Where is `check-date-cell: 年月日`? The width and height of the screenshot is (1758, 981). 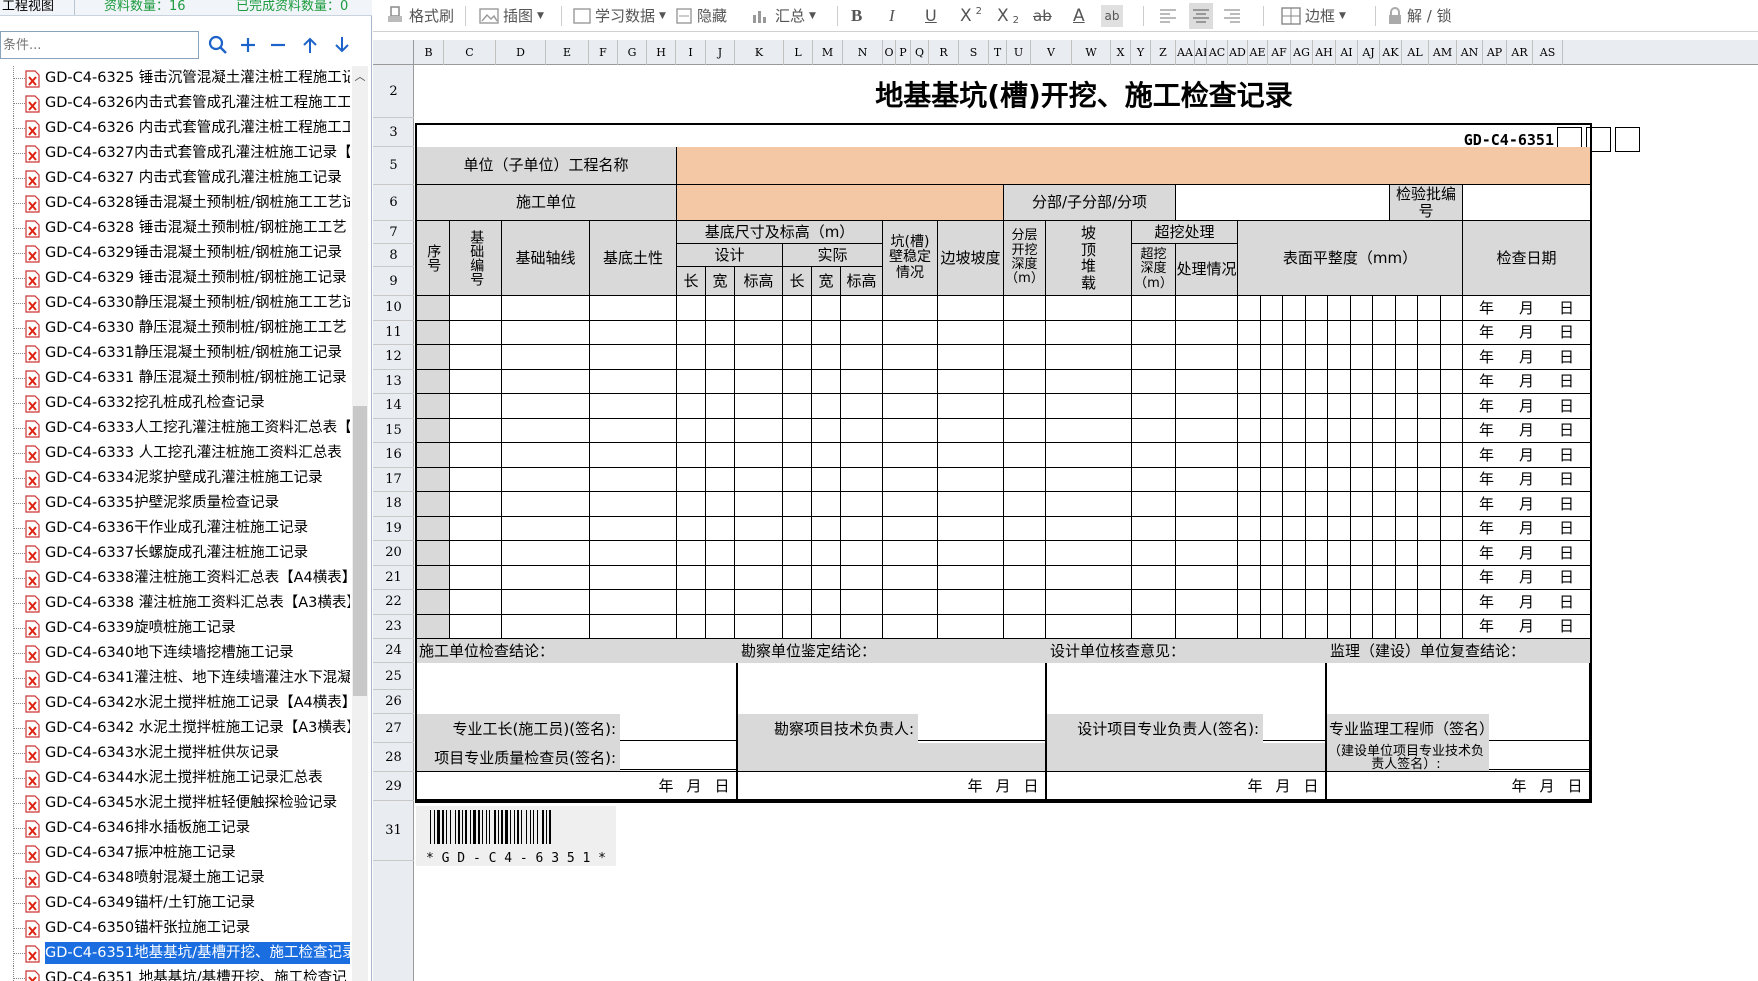
check-date-cell: 年月日 is located at coordinates (1527, 381).